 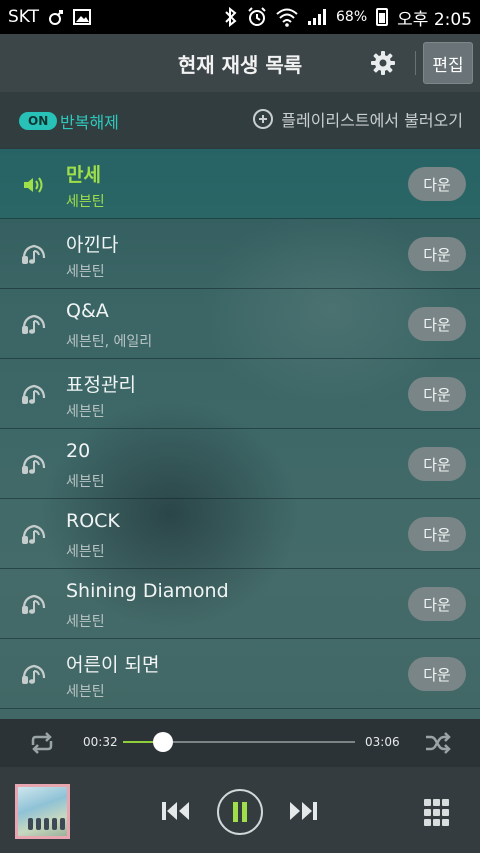 I want to click on notification-icon, so click(x=56, y=17).